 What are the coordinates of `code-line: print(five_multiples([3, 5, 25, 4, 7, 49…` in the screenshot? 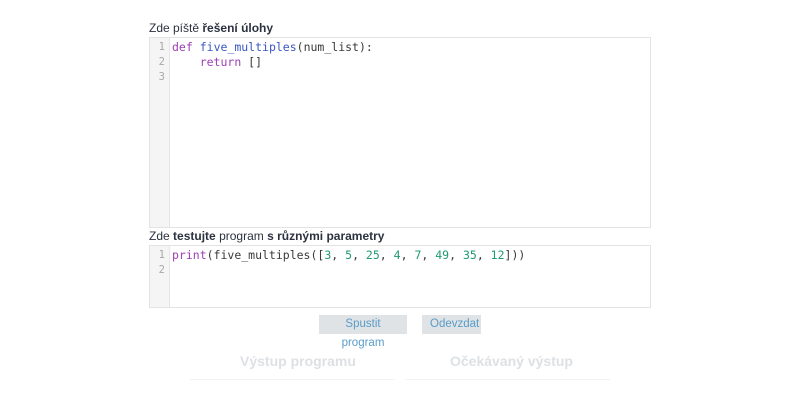 It's located at (411, 255).